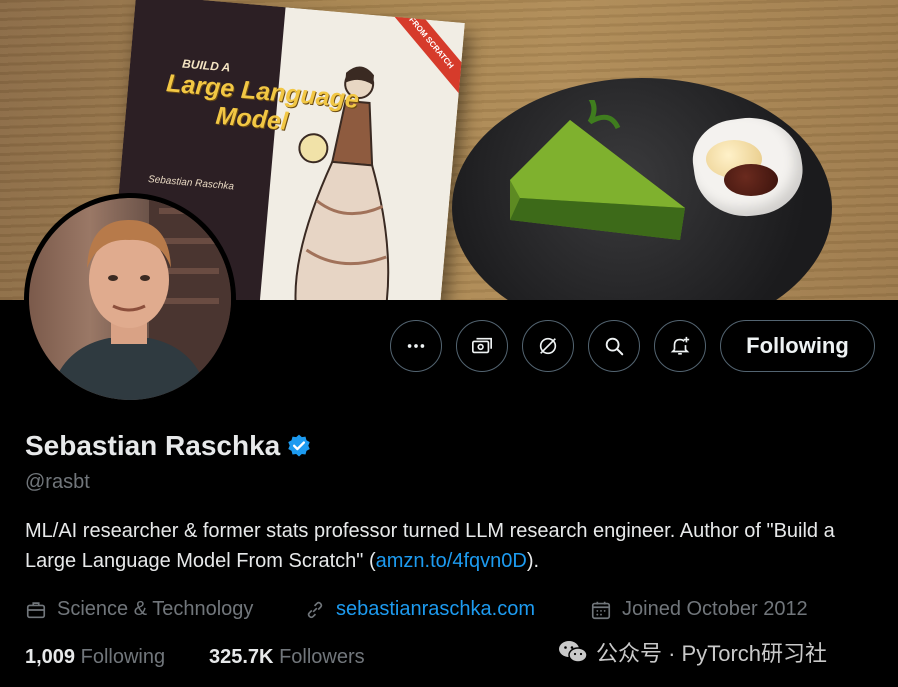 This screenshot has height=687, width=898. I want to click on link-icon, so click(315, 609).